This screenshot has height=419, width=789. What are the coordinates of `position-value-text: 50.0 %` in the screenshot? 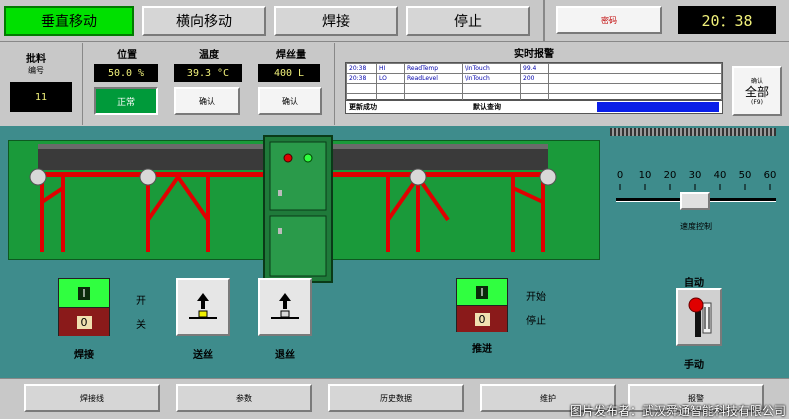 It's located at (126, 73).